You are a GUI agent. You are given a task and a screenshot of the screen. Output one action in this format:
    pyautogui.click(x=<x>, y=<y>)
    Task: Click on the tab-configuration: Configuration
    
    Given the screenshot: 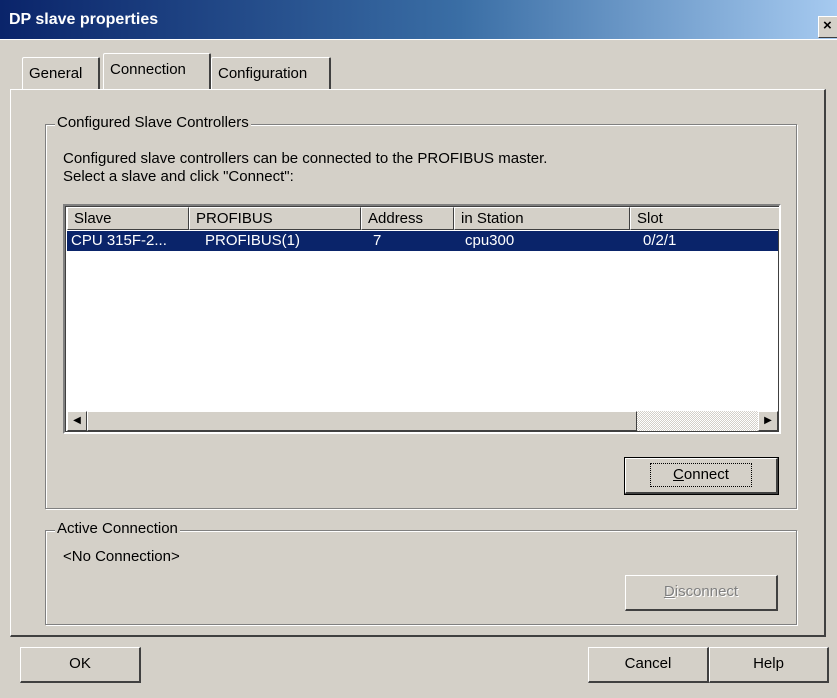 What is the action you would take?
    pyautogui.click(x=271, y=74)
    